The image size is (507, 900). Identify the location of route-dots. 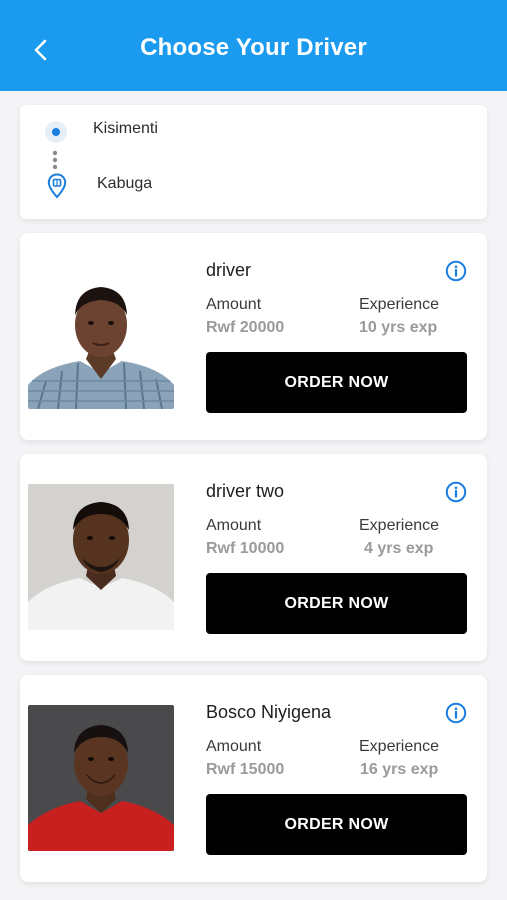
(55, 160).